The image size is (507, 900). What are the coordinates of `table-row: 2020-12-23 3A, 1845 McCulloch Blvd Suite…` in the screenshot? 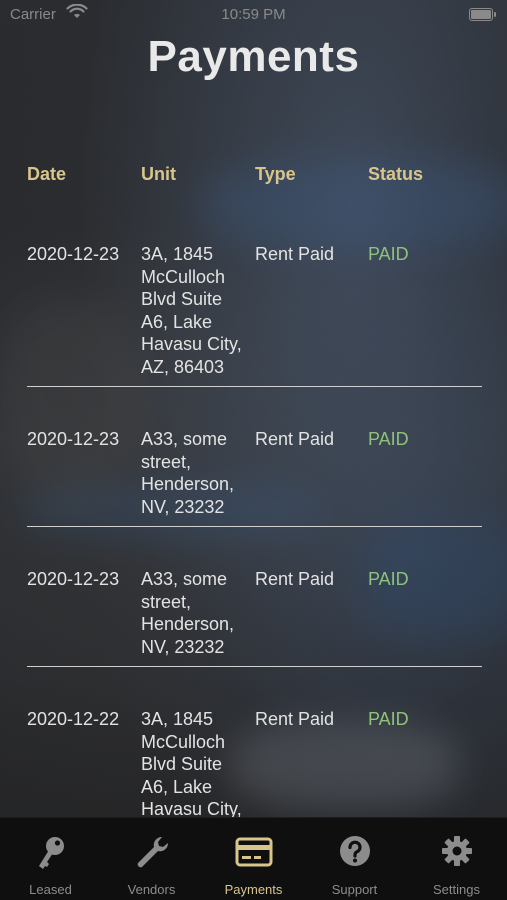 It's located at (254, 313).